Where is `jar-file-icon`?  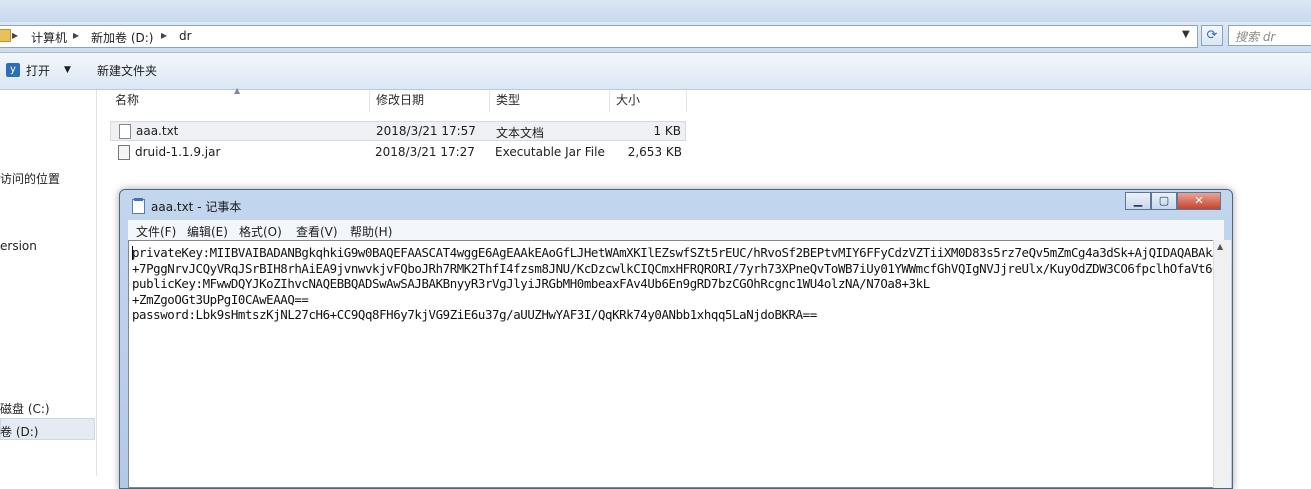 jar-file-icon is located at coordinates (124, 152).